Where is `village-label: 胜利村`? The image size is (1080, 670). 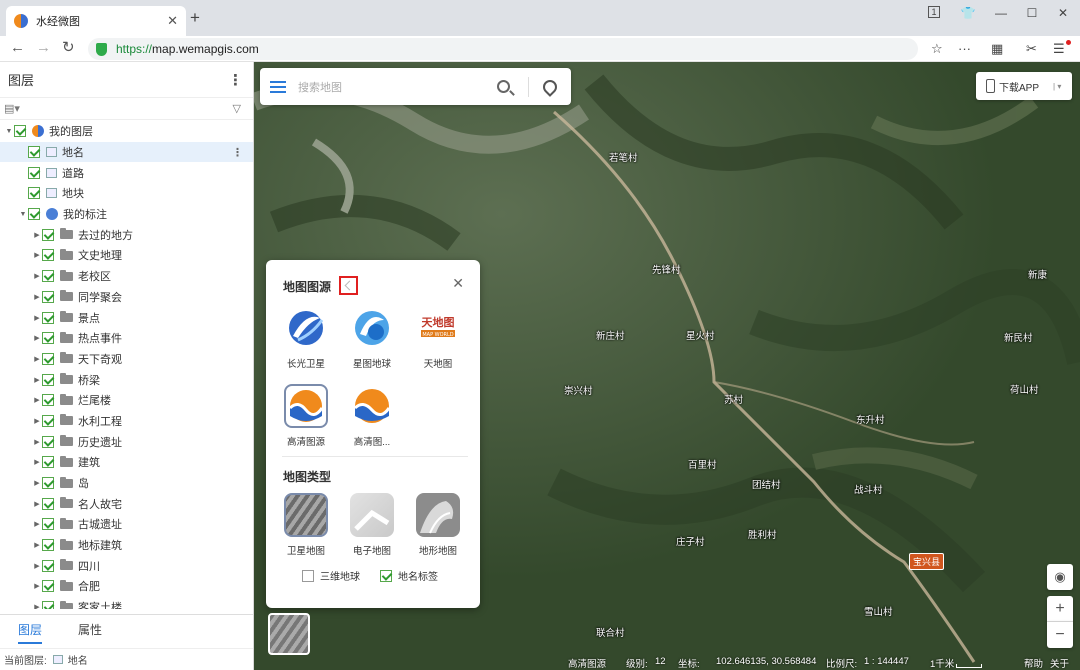 village-label: 胜利村 is located at coordinates (762, 534).